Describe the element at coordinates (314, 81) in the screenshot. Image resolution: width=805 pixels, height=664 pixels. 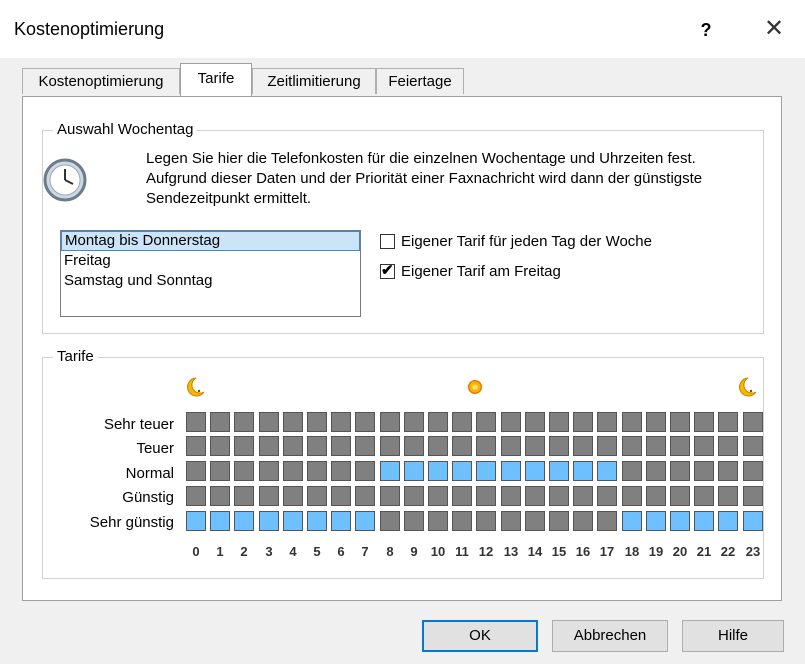
I see `tab-zeitlimitierung: Zeitlimitierung` at that location.